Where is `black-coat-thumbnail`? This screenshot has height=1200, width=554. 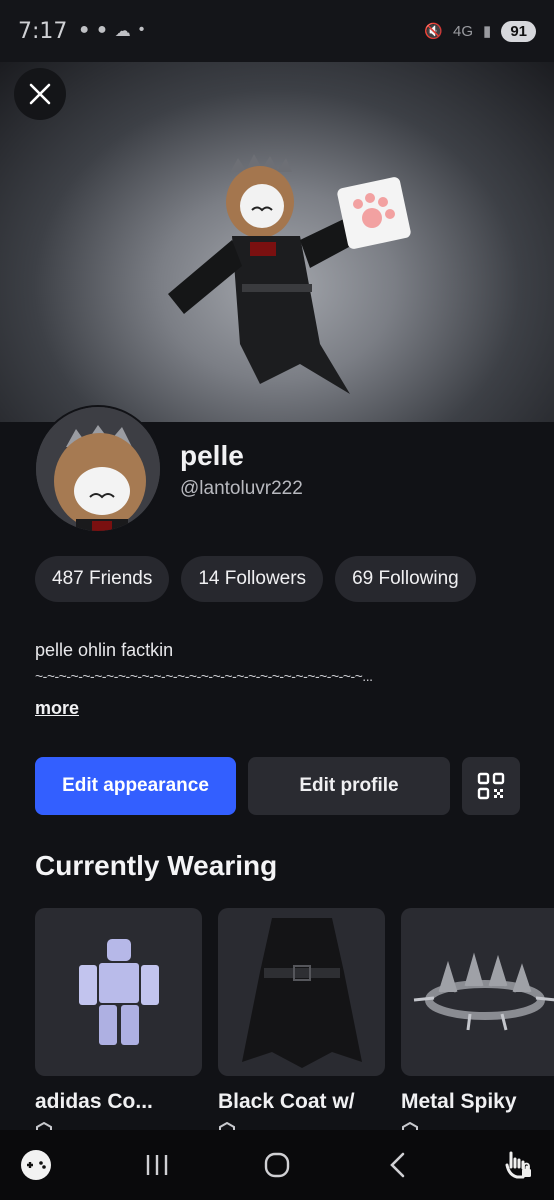 black-coat-thumbnail is located at coordinates (301, 993).